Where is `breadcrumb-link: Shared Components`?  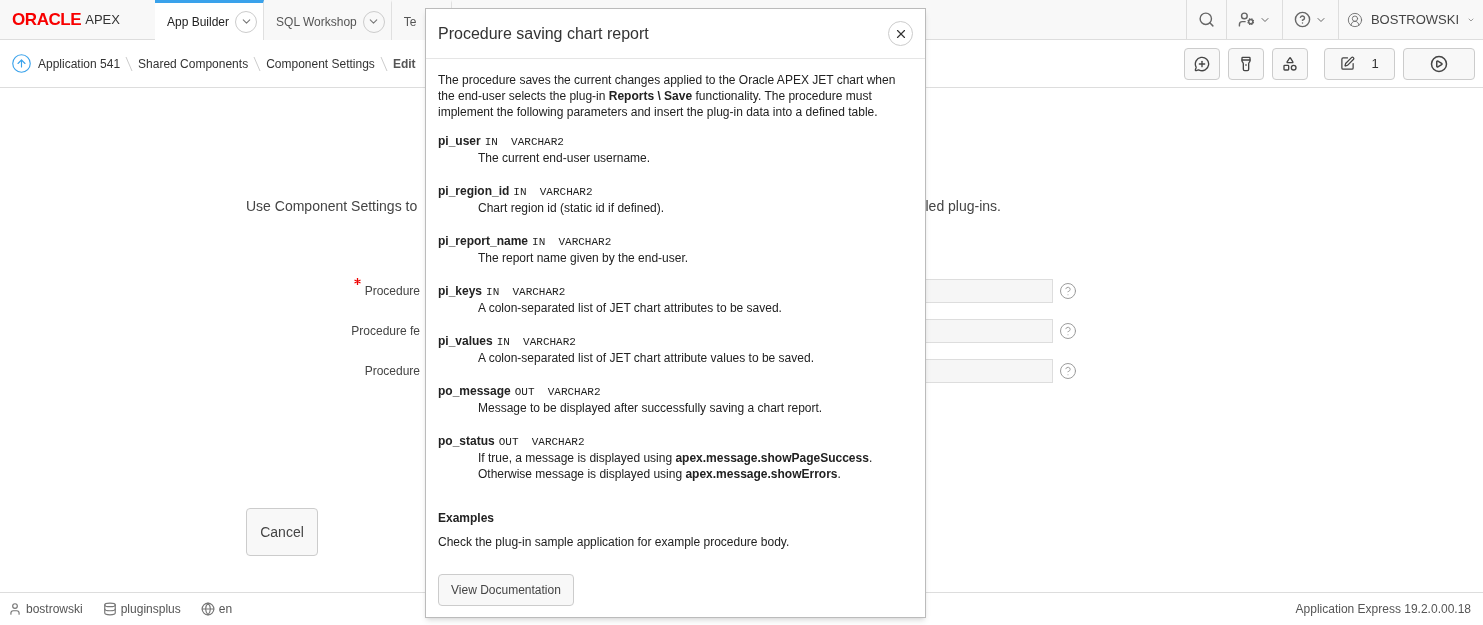
breadcrumb-link: Shared Components is located at coordinates (193, 63).